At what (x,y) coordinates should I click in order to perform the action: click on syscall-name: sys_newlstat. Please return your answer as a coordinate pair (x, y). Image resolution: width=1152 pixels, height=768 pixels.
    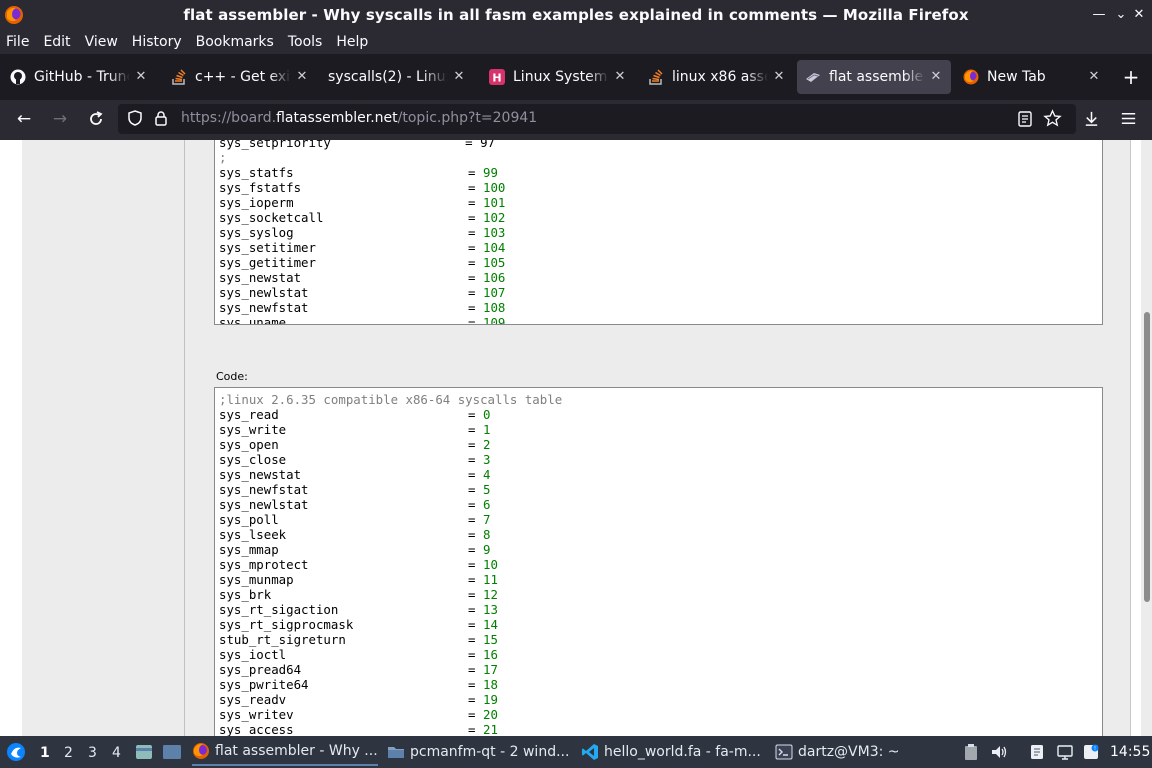
    Looking at the image, I should click on (264, 292).